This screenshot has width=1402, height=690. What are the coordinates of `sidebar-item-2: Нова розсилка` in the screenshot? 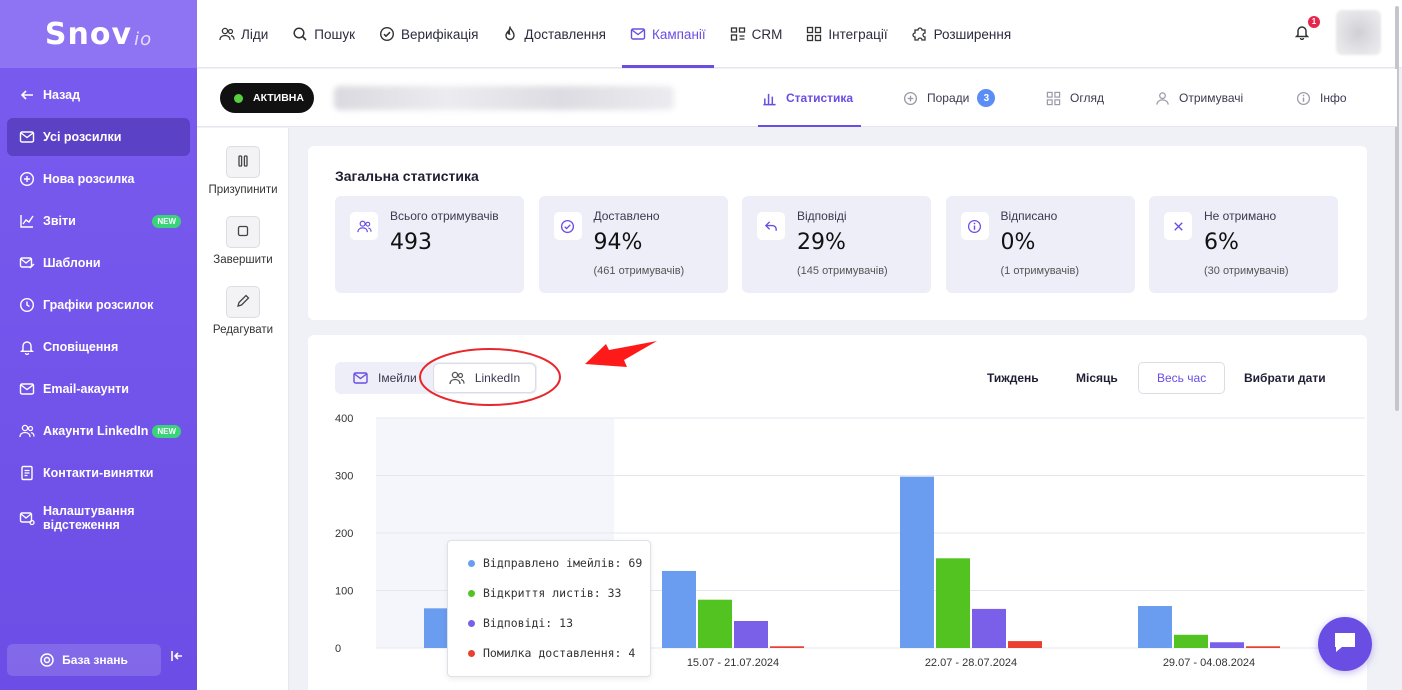 It's located at (98, 179).